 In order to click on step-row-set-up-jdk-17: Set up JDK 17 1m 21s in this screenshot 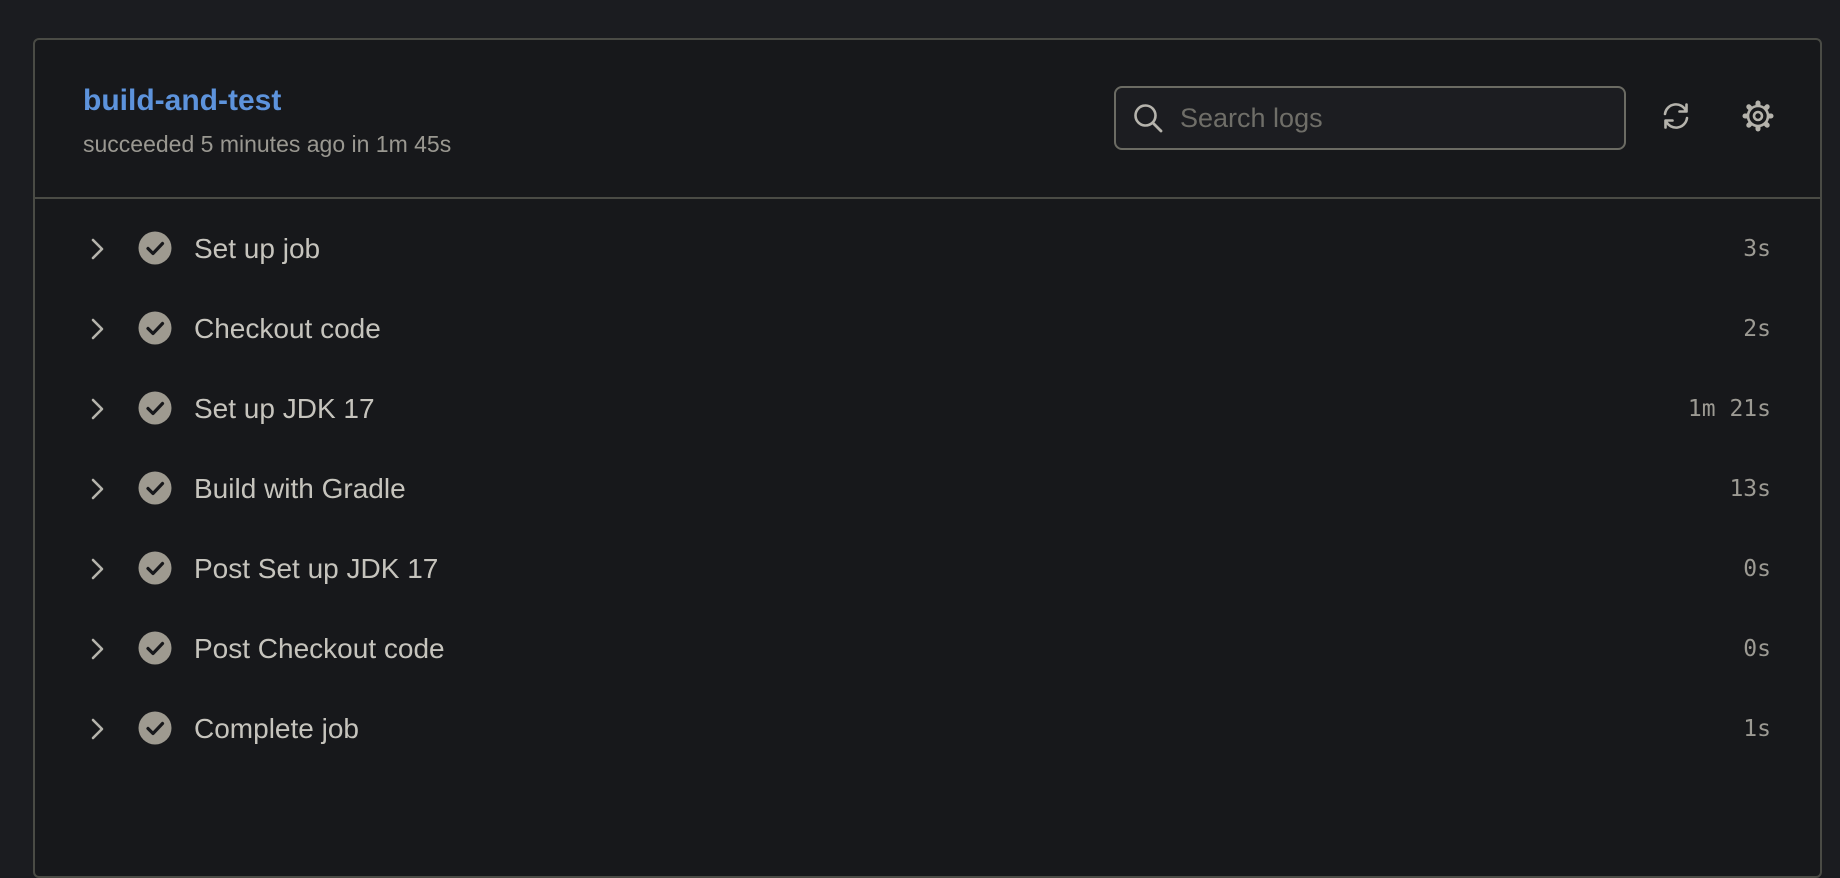, I will do `click(927, 409)`.